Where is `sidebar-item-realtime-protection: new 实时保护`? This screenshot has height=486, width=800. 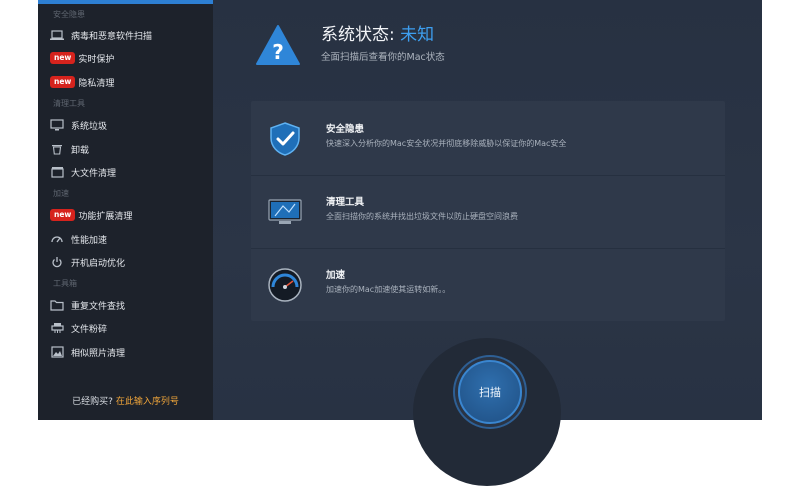
sidebar-item-realtime-protection: new 实时保护 is located at coordinates (82, 58).